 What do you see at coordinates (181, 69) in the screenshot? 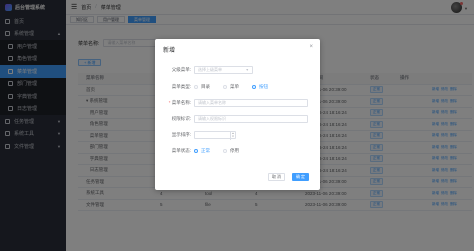
I see `parent-menu-label: 父级菜单:` at bounding box center [181, 69].